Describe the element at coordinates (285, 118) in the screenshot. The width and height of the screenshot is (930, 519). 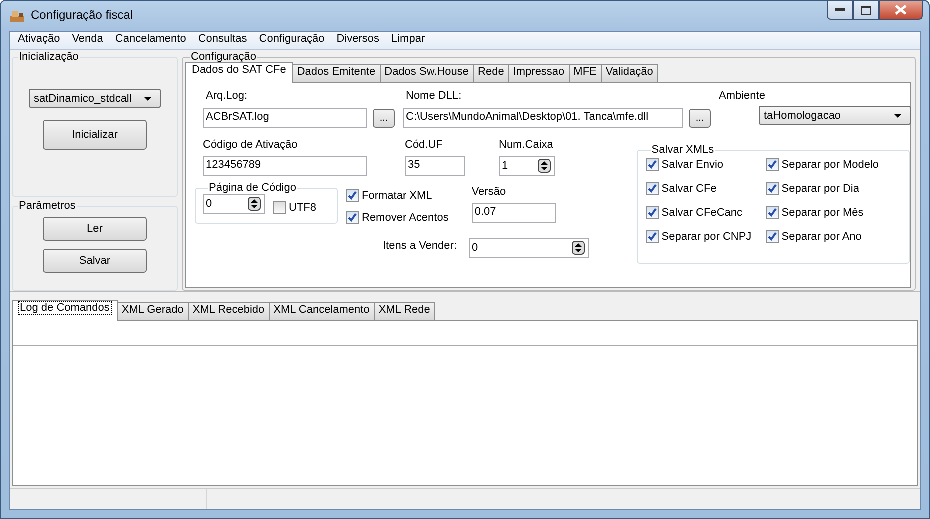
I see `input-field: ACBrSAT.log` at that location.